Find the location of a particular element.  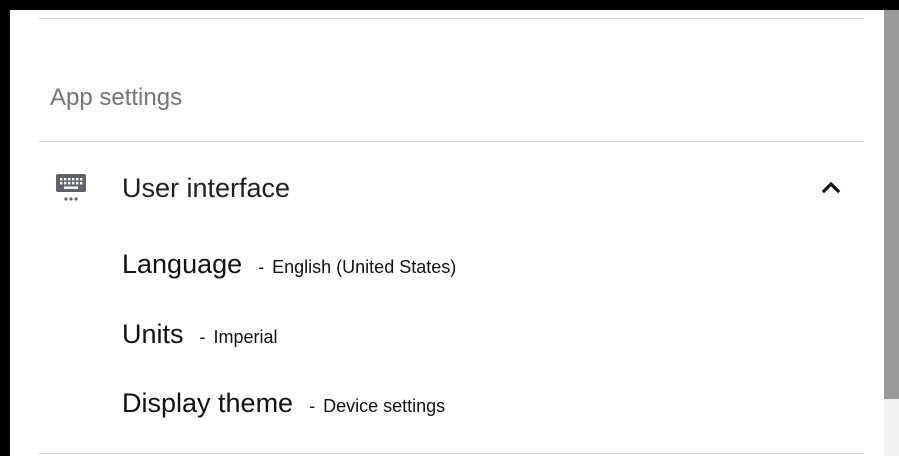

setting-row-units: Units - Imperial is located at coordinates (200, 339).